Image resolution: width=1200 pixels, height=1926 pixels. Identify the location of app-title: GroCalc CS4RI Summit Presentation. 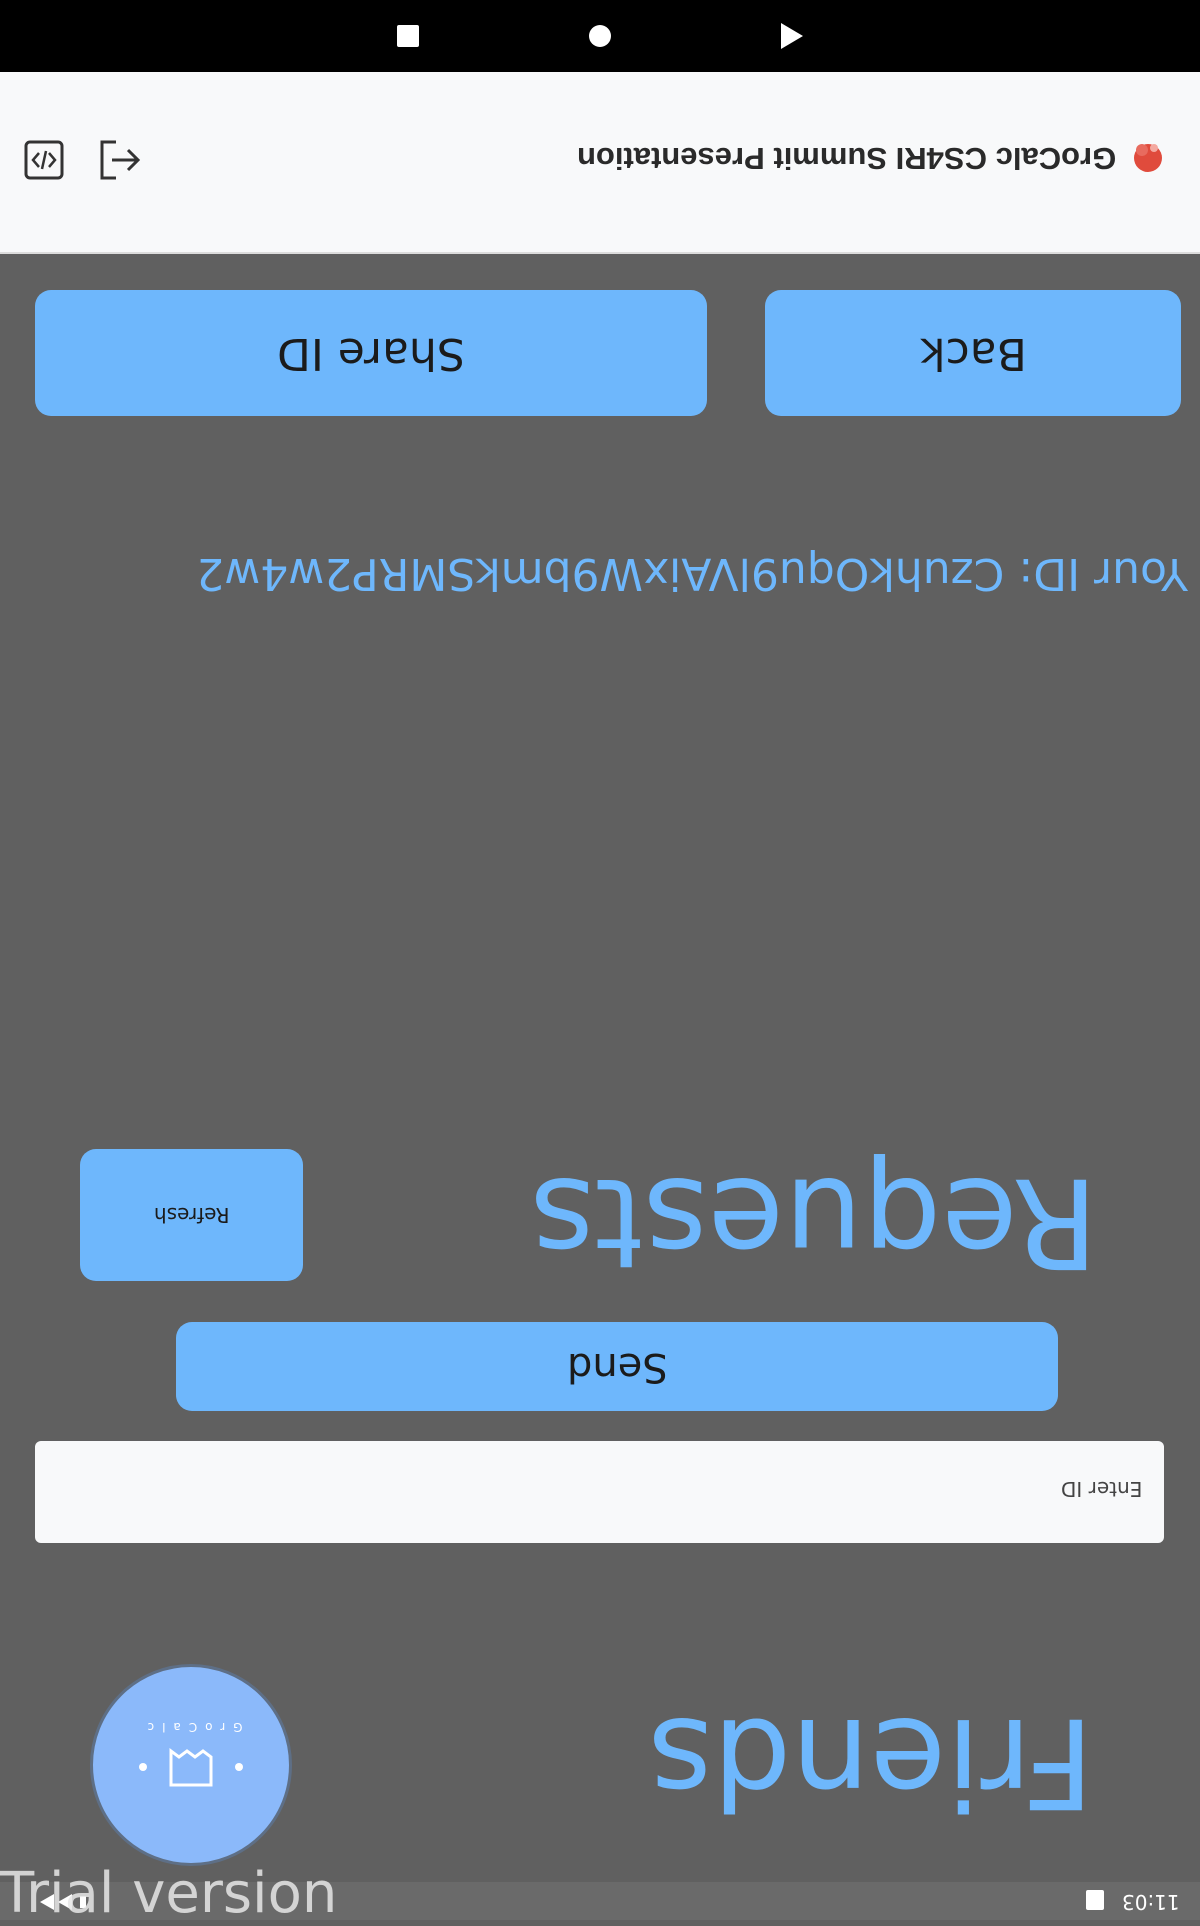
(846, 158).